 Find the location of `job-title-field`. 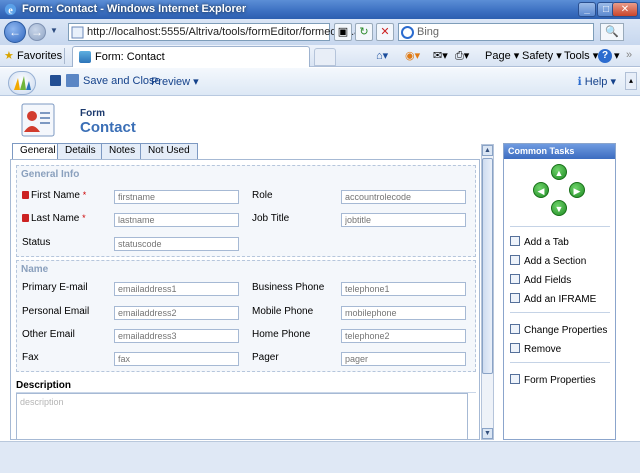

job-title-field is located at coordinates (403, 220).